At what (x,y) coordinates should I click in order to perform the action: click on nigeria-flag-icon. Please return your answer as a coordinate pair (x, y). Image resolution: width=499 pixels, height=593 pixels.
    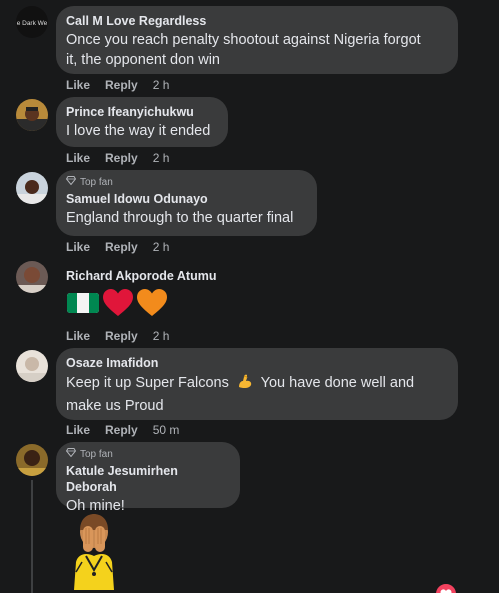
    Looking at the image, I should click on (83, 305).